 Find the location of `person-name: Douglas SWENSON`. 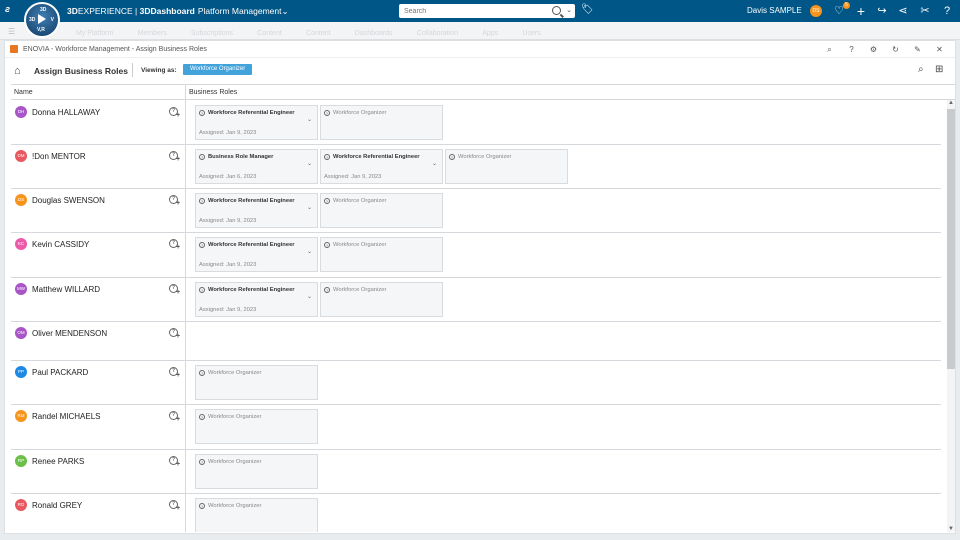

person-name: Douglas SWENSON is located at coordinates (68, 200).